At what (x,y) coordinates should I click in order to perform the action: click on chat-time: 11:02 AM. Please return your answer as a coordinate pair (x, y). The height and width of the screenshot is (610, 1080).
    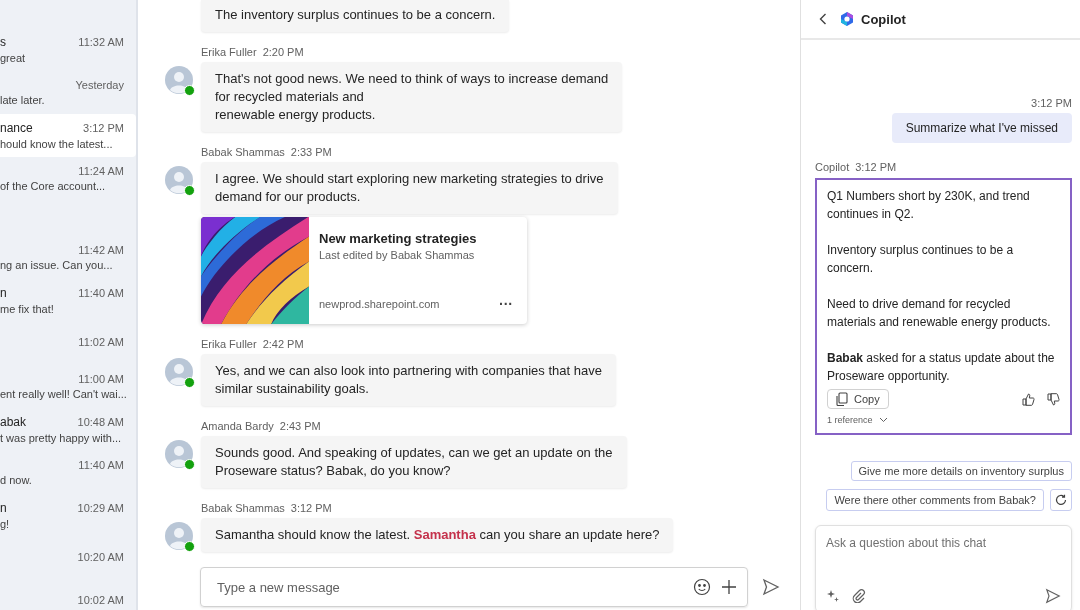
    Looking at the image, I should click on (101, 342).